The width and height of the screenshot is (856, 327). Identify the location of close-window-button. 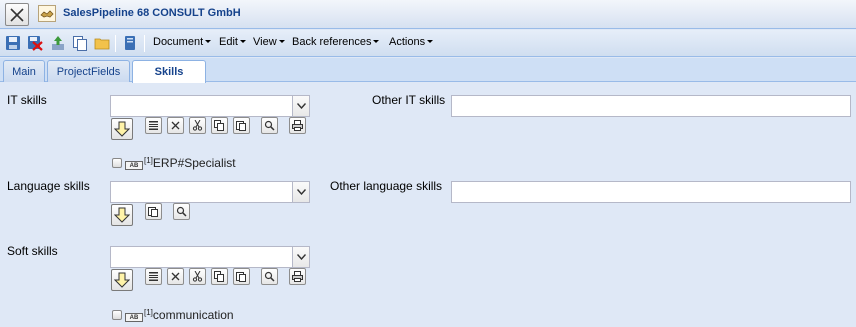
(17, 14).